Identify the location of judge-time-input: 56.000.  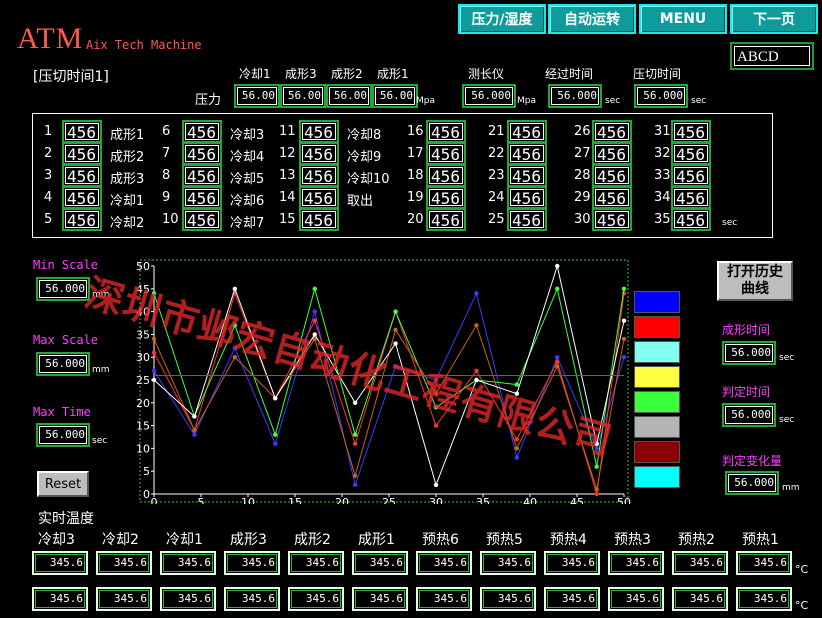
(749, 415).